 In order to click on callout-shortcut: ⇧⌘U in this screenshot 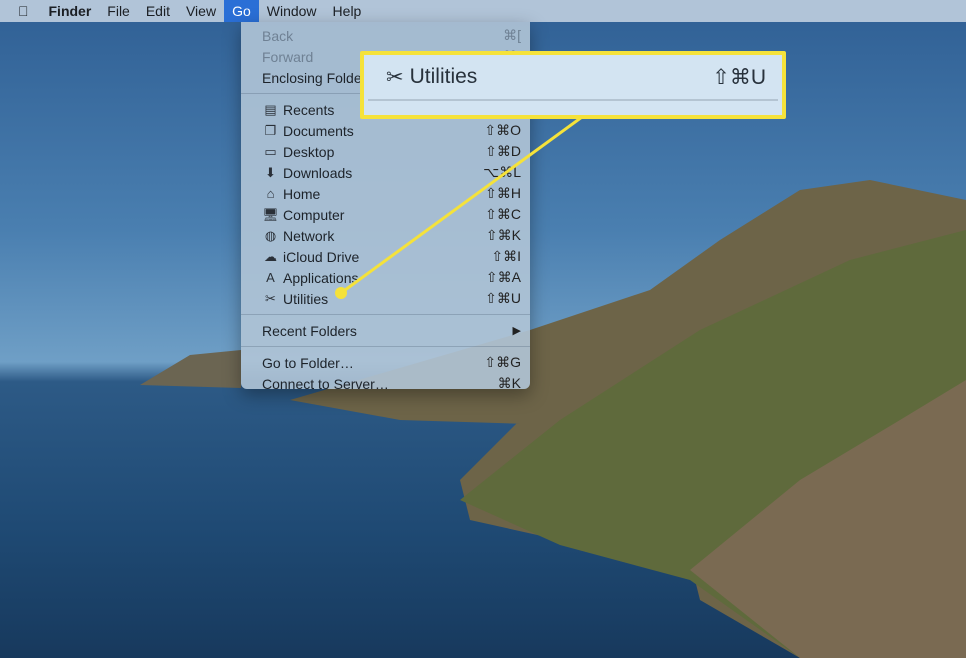, I will do `click(739, 77)`.